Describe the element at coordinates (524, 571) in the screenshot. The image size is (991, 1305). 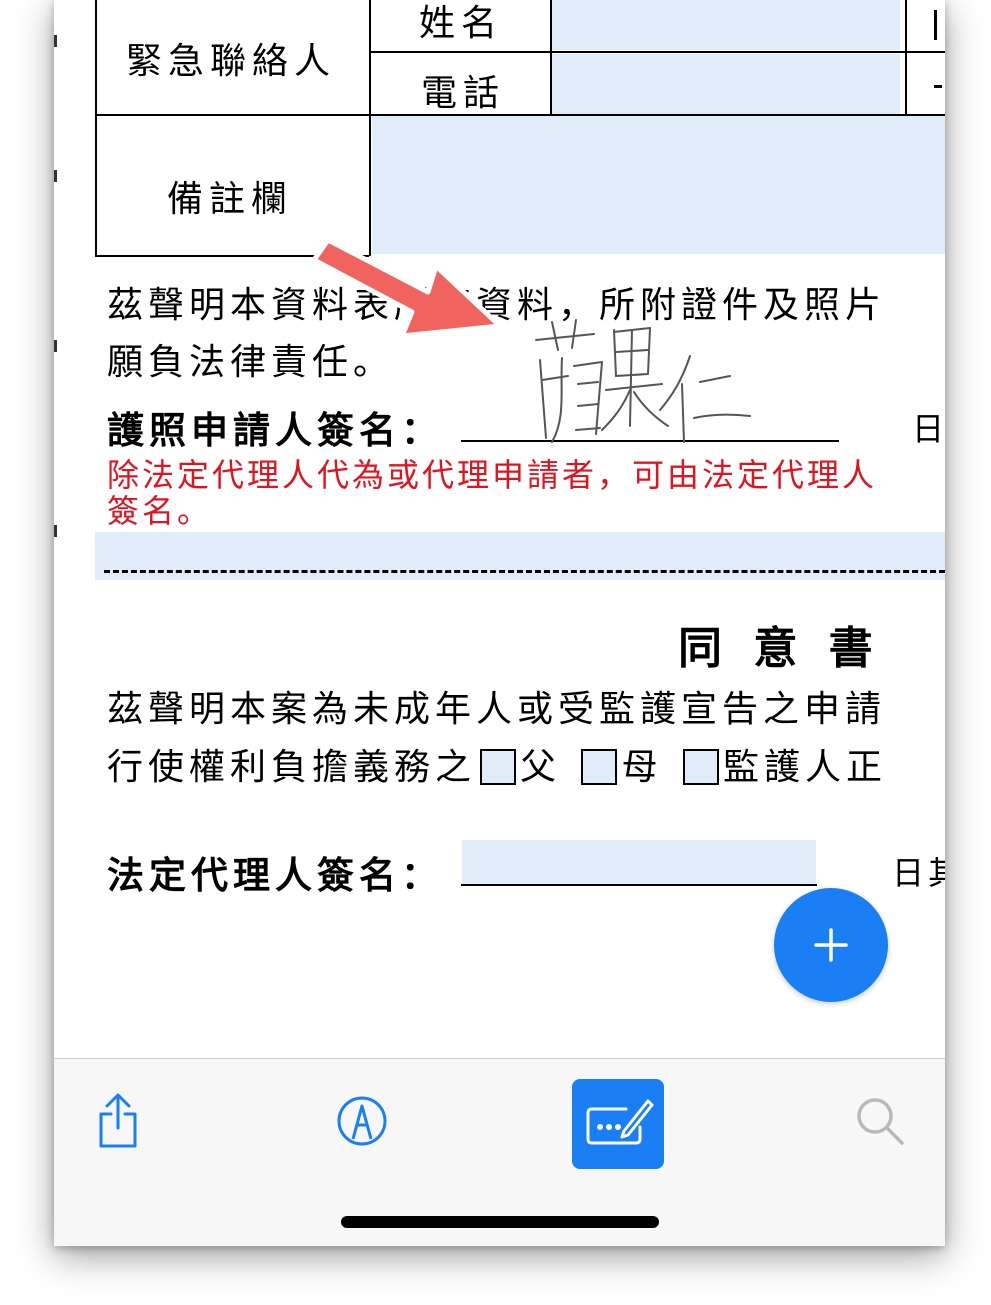
I see `cut-line` at that location.